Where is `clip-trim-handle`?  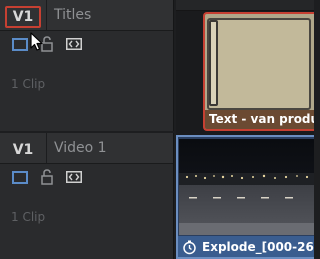 clip-trim-handle is located at coordinates (213, 63).